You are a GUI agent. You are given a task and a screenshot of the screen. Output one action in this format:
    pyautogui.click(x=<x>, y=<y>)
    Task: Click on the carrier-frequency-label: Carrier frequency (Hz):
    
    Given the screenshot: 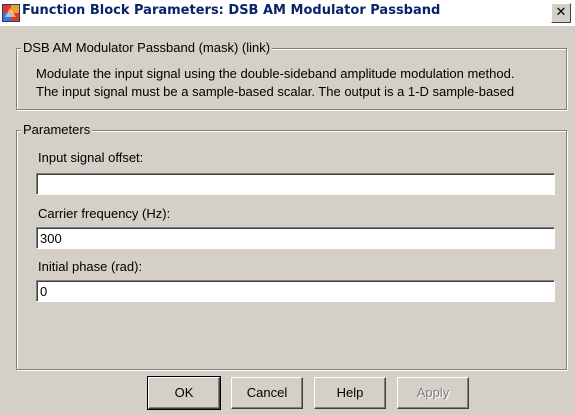 What is the action you would take?
    pyautogui.click(x=104, y=213)
    